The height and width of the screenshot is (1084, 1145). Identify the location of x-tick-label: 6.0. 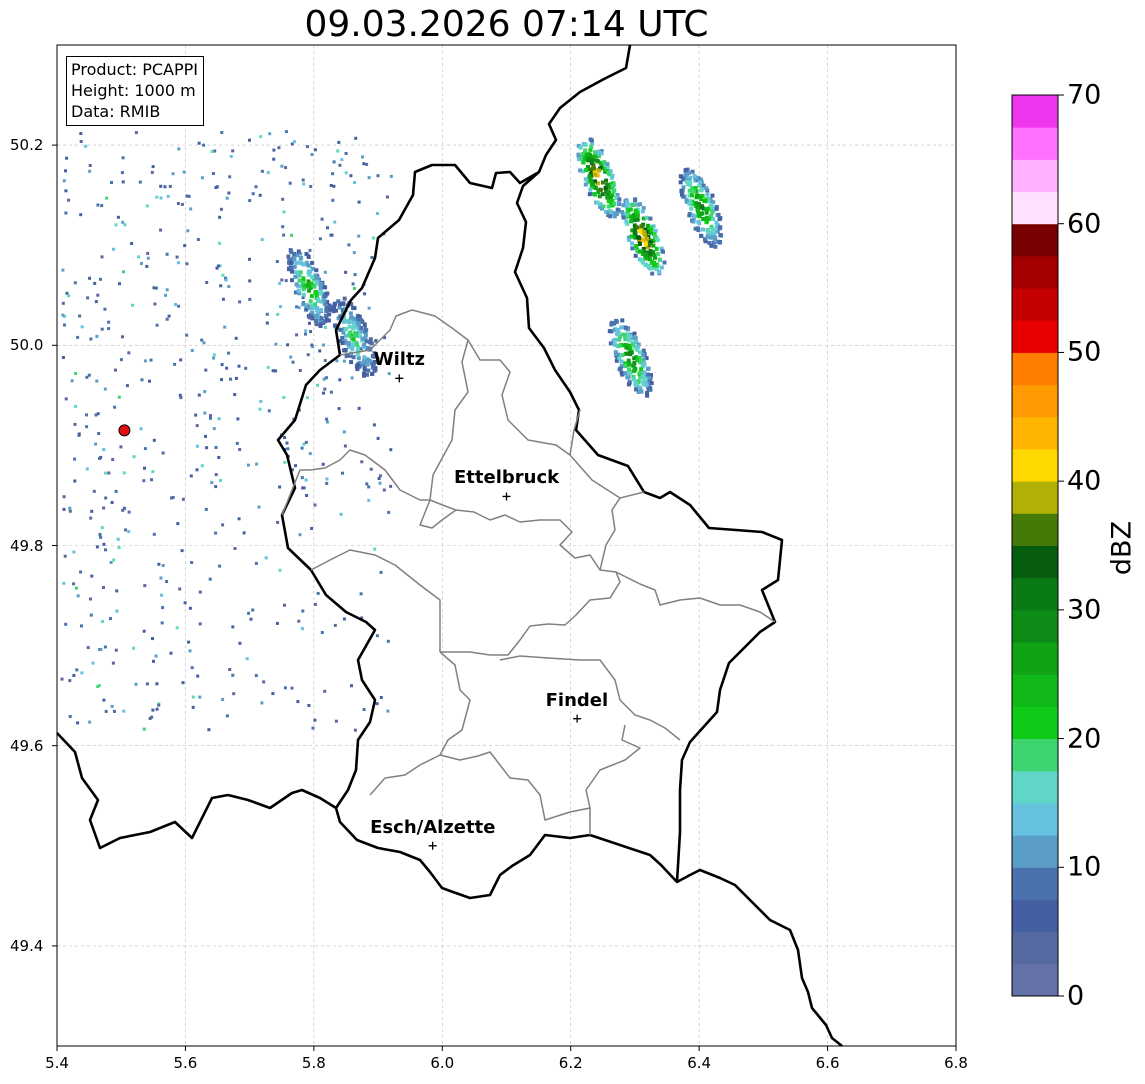
(442, 1063).